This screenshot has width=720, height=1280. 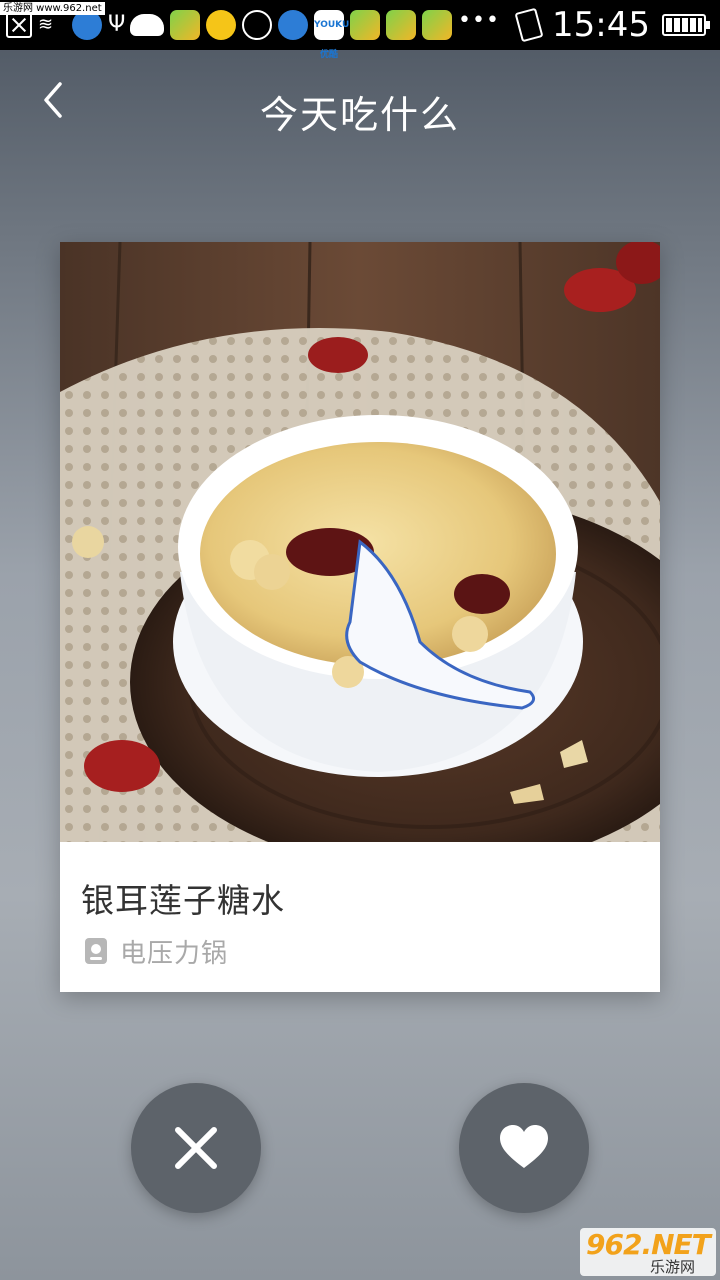 I want to click on dish-name: 银耳莲子糖水, so click(x=183, y=900).